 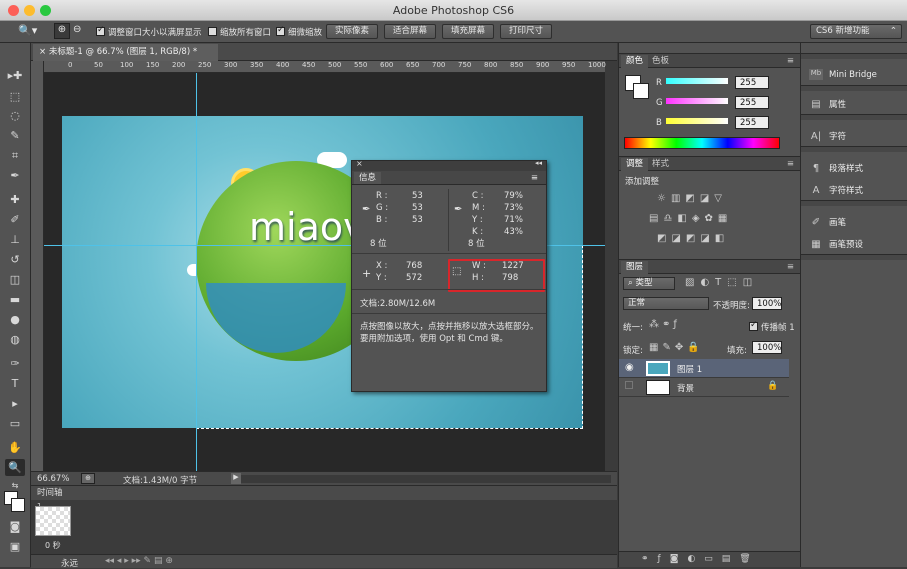 I want to click on eraser-tool-icon: ◫, so click(x=15, y=279).